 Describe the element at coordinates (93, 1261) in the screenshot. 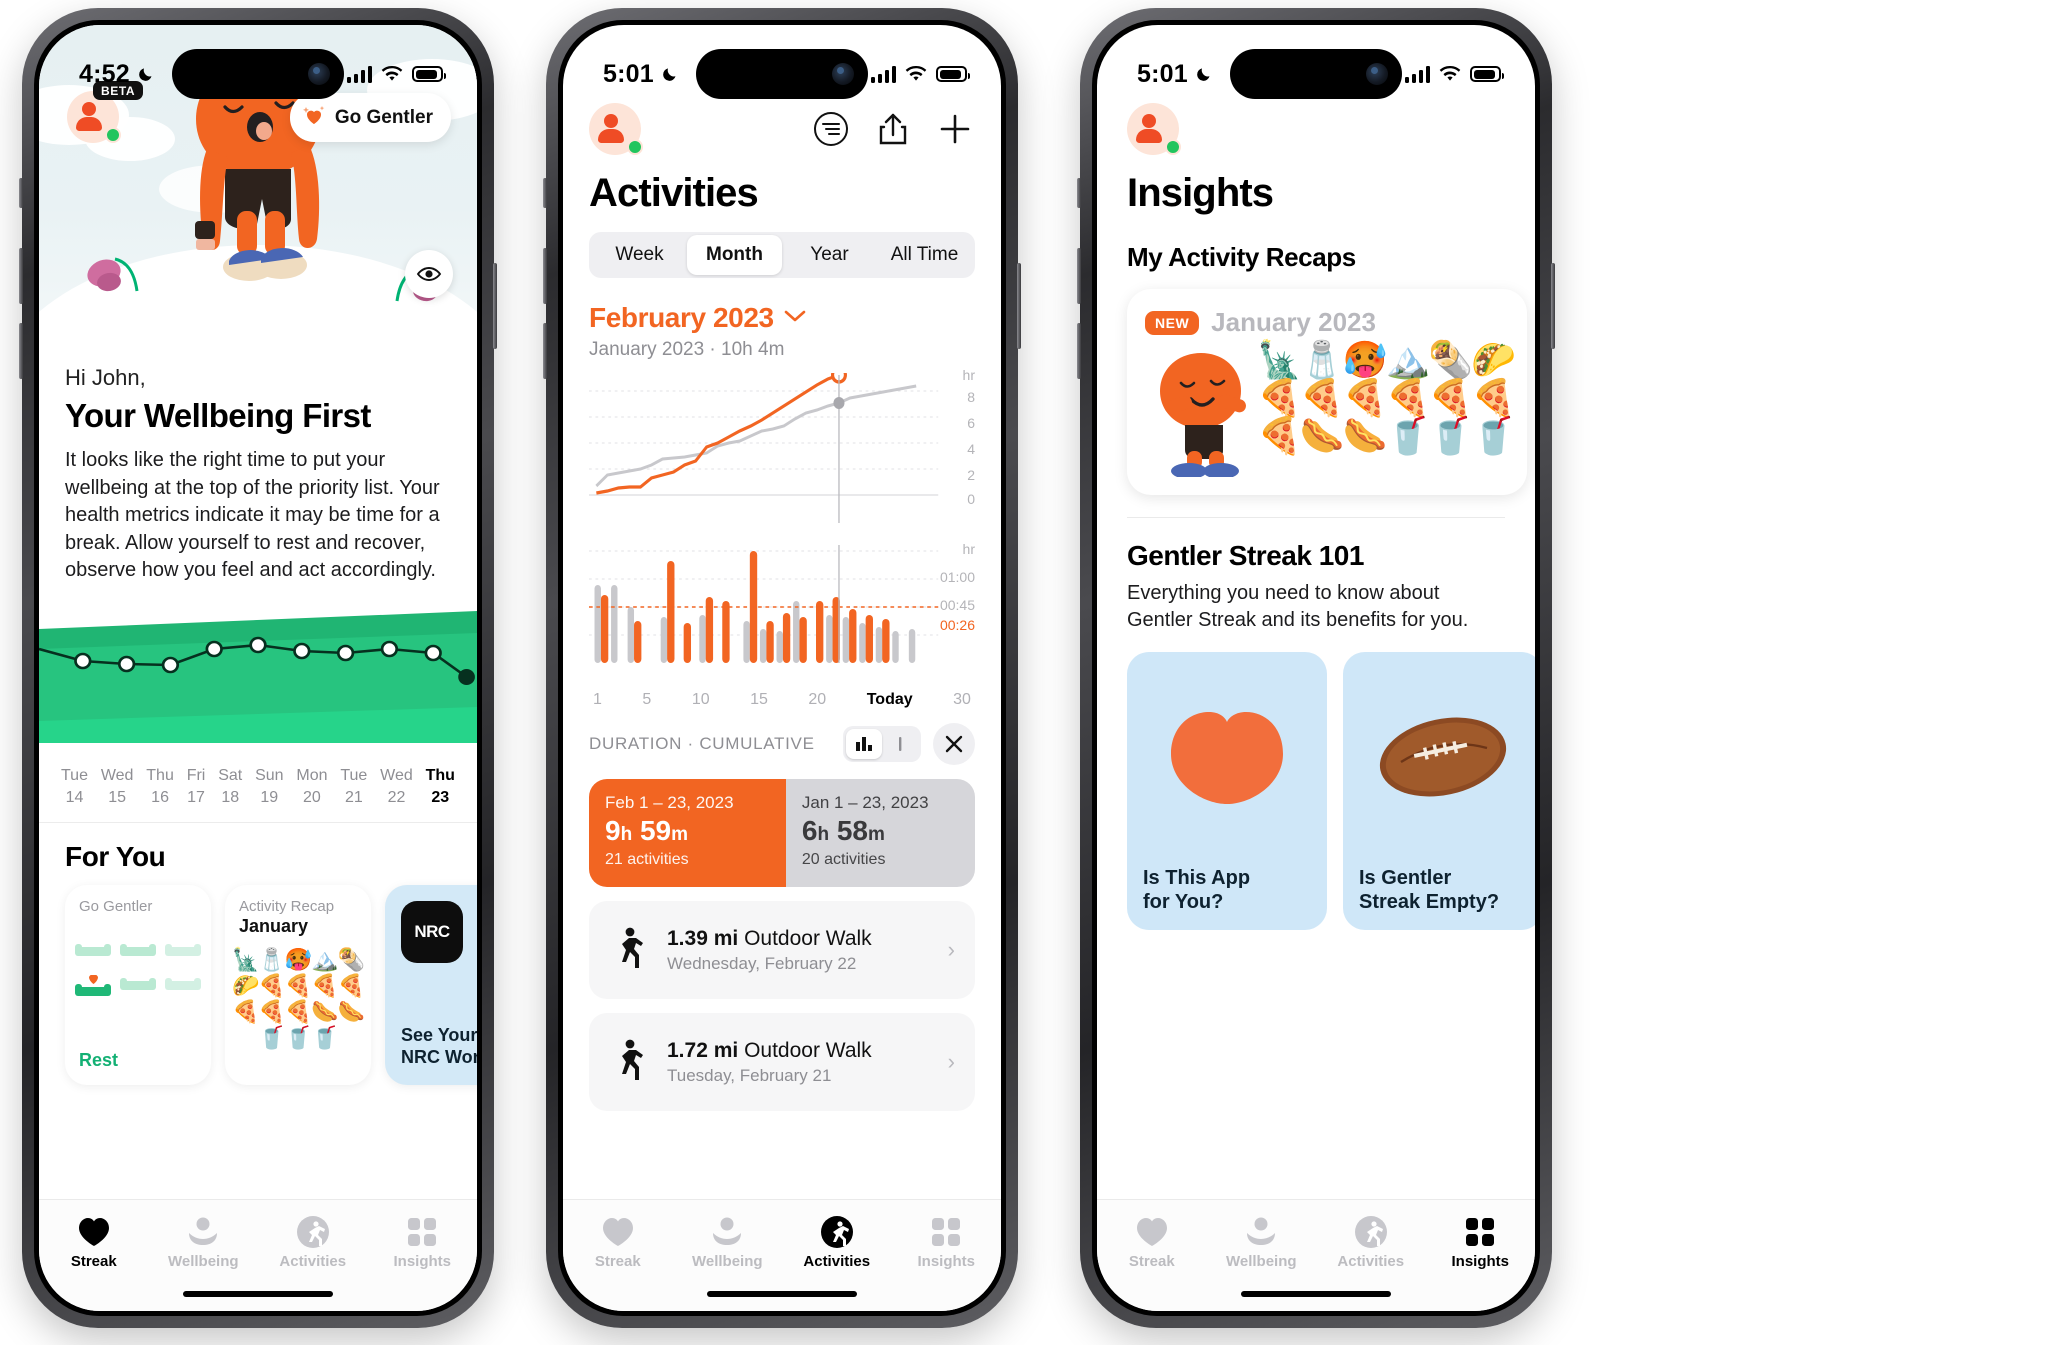

I see `tab-label: Streak` at that location.